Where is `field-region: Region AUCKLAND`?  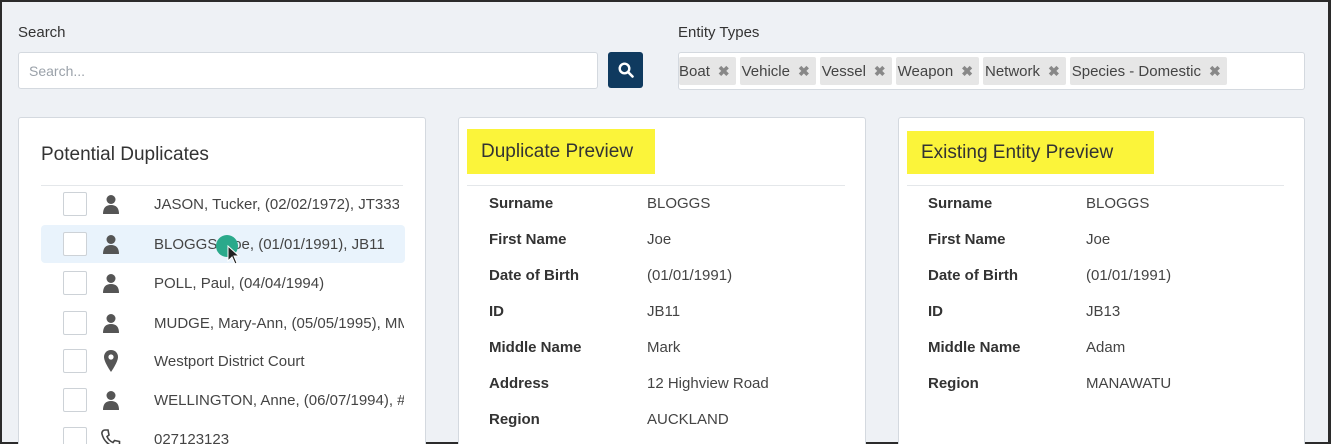
field-region: Region AUCKLAND is located at coordinates (609, 419).